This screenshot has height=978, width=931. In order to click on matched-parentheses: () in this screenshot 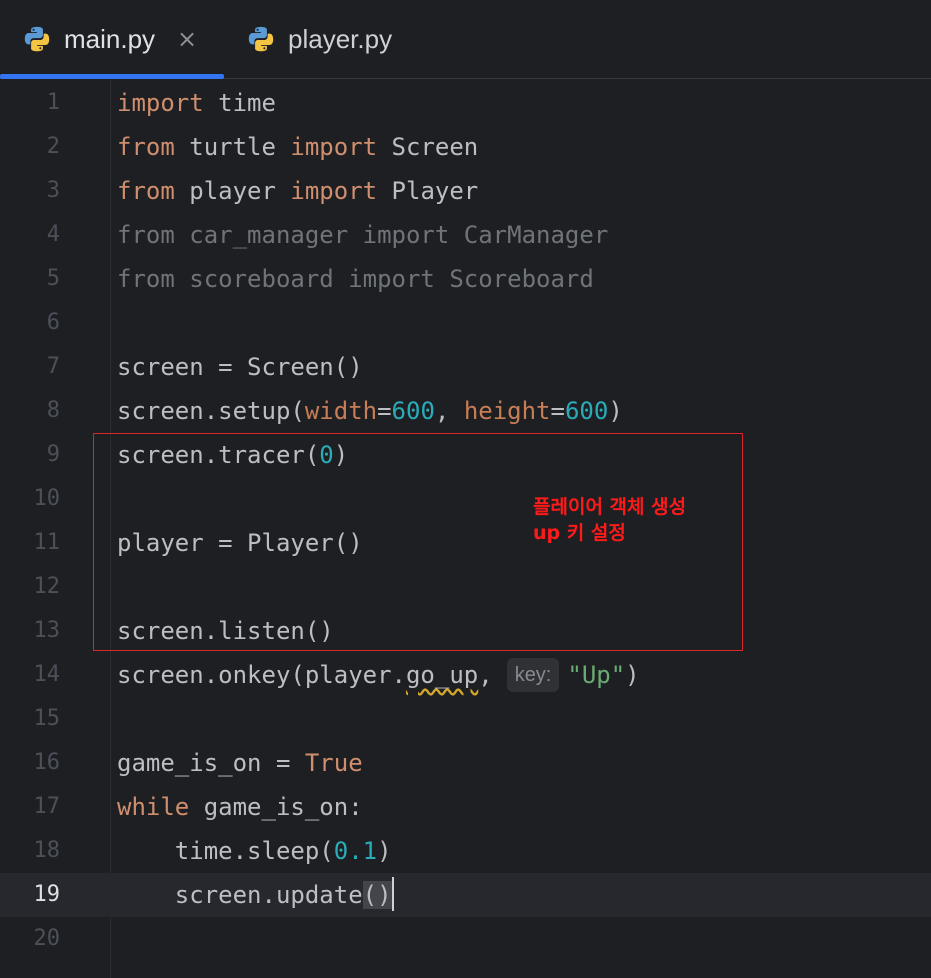, I will do `click(377, 895)`.